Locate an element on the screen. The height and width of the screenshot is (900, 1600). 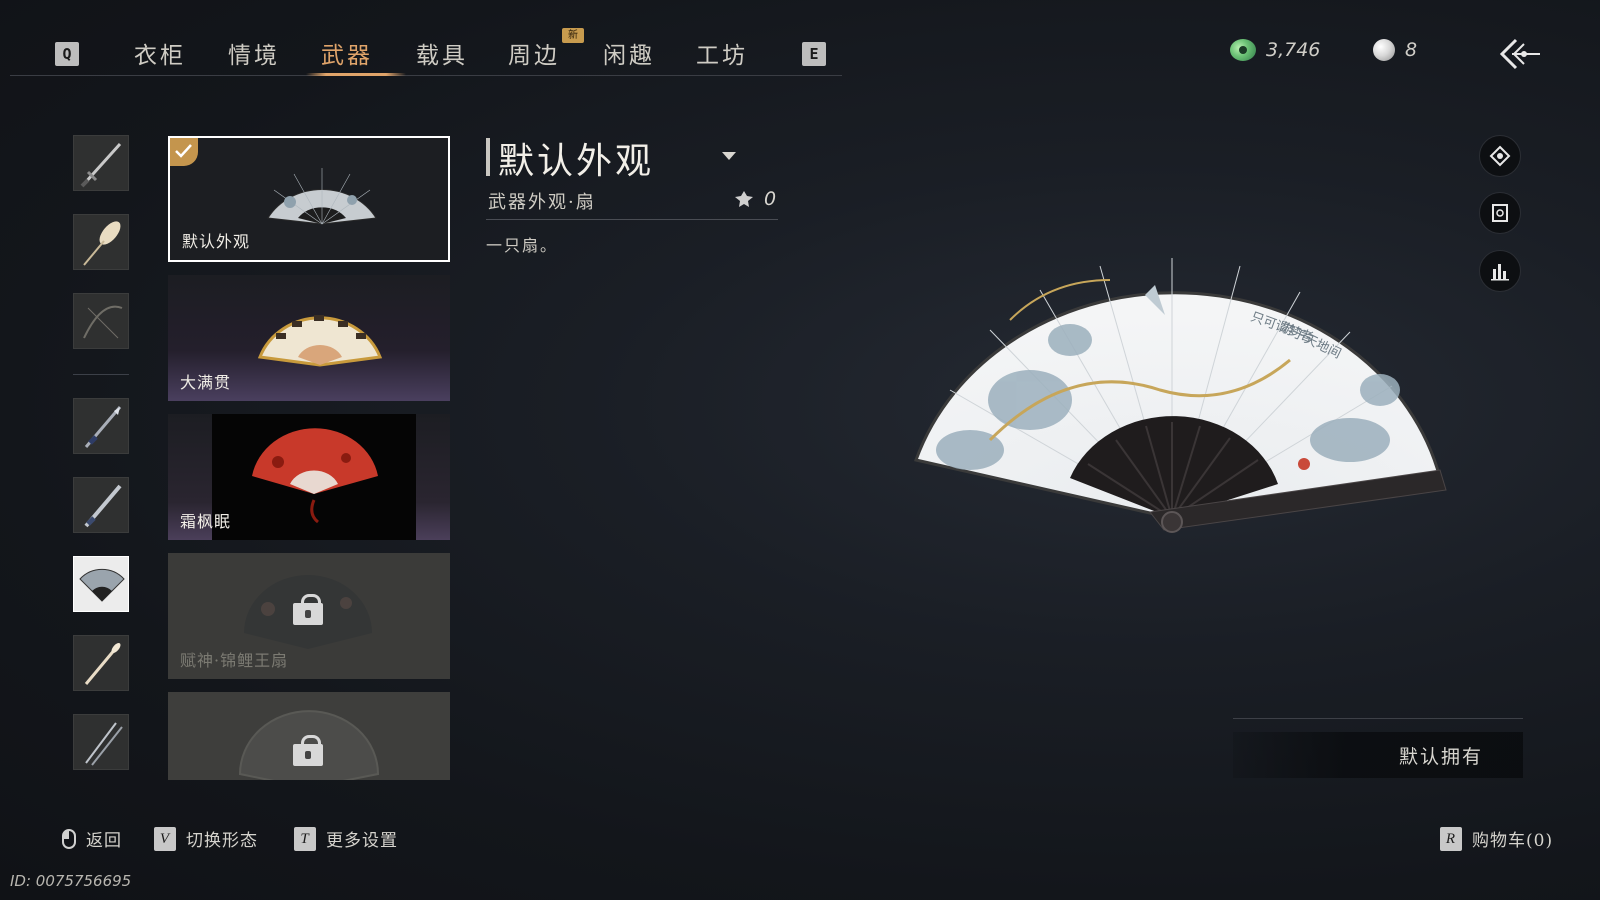
fragment-icon is located at coordinates (744, 199).